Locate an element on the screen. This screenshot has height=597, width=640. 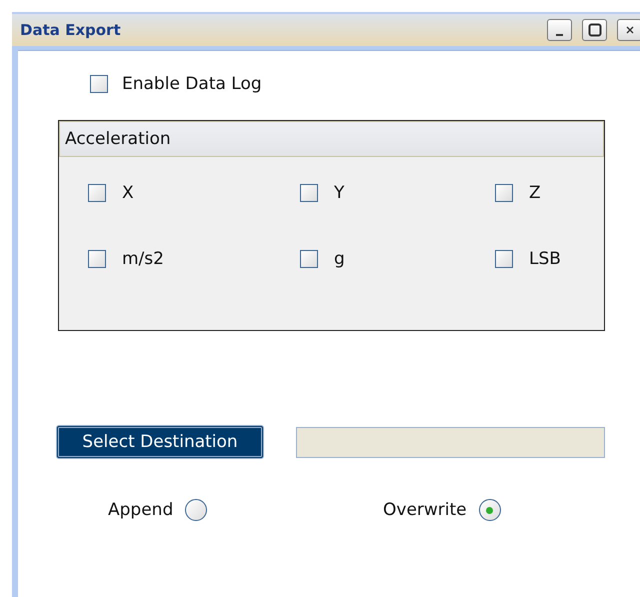
checkbox-label: g is located at coordinates (339, 259).